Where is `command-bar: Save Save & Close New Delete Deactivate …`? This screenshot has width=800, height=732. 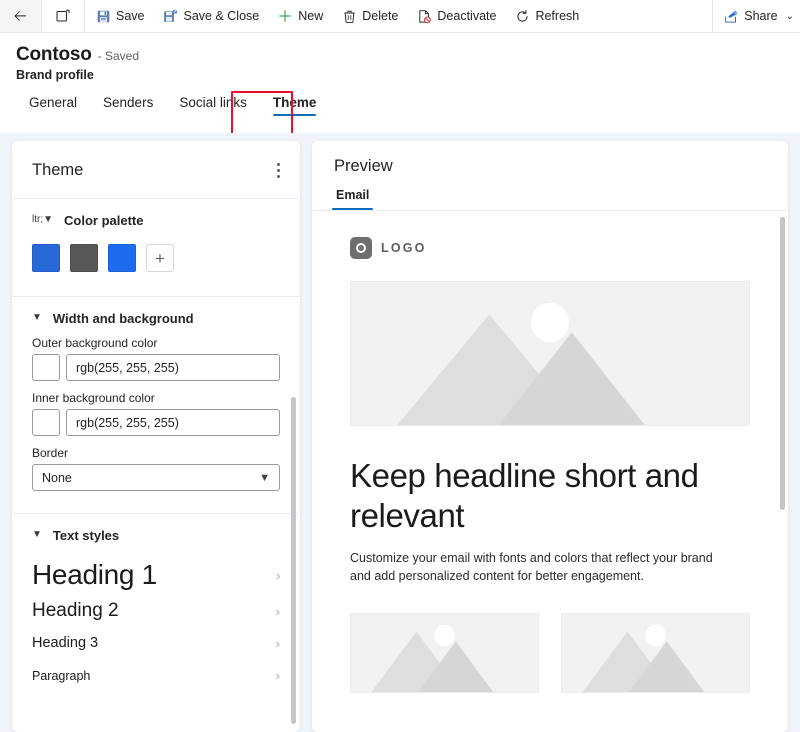 command-bar: Save Save & Close New Delete Deactivate … is located at coordinates (400, 16).